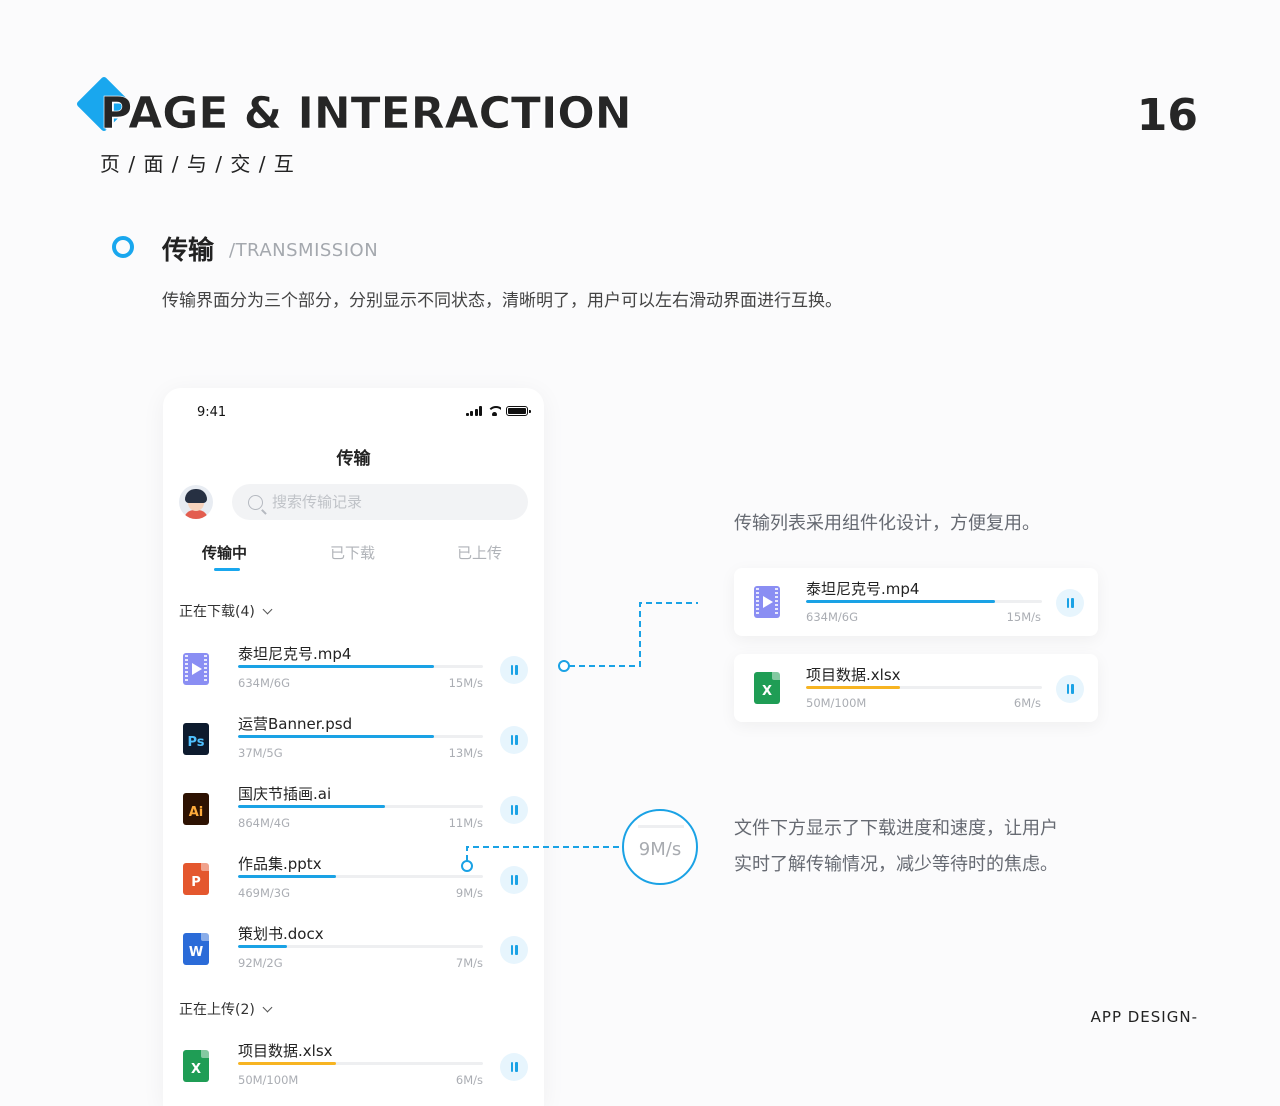 This screenshot has width=1280, height=1106. What do you see at coordinates (853, 675) in the screenshot?
I see `file-name: 项目数据.xlsx` at bounding box center [853, 675].